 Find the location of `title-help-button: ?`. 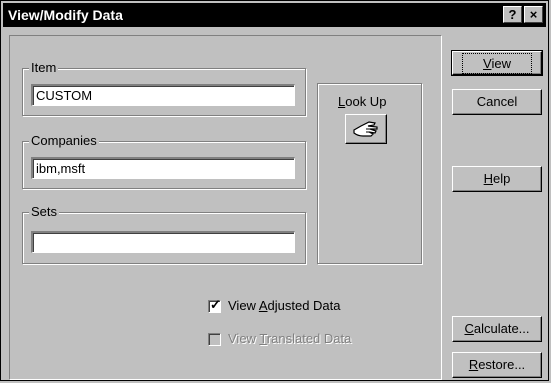

title-help-button: ? is located at coordinates (512, 14).